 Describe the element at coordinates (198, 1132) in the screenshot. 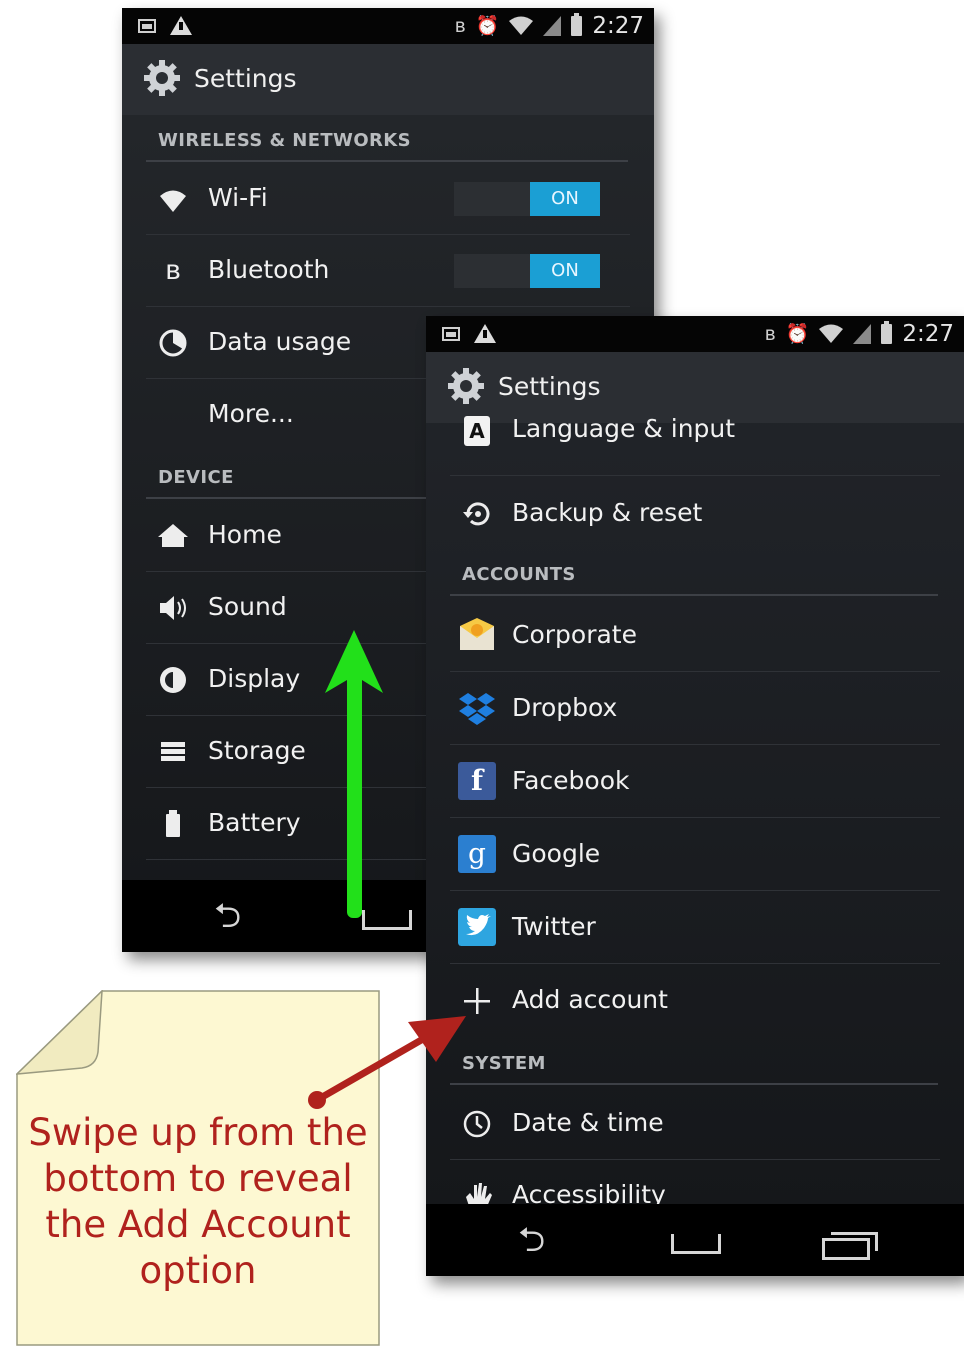

I see `note-line: Swipe up from the` at that location.